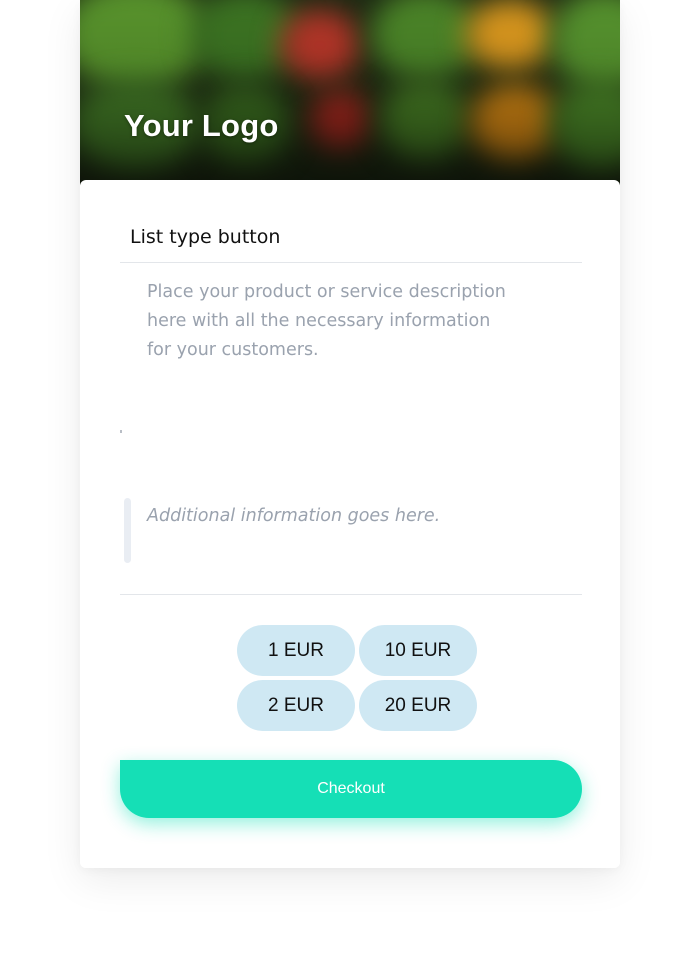  Describe the element at coordinates (201, 125) in the screenshot. I see `logo-text: Your Logo` at that location.